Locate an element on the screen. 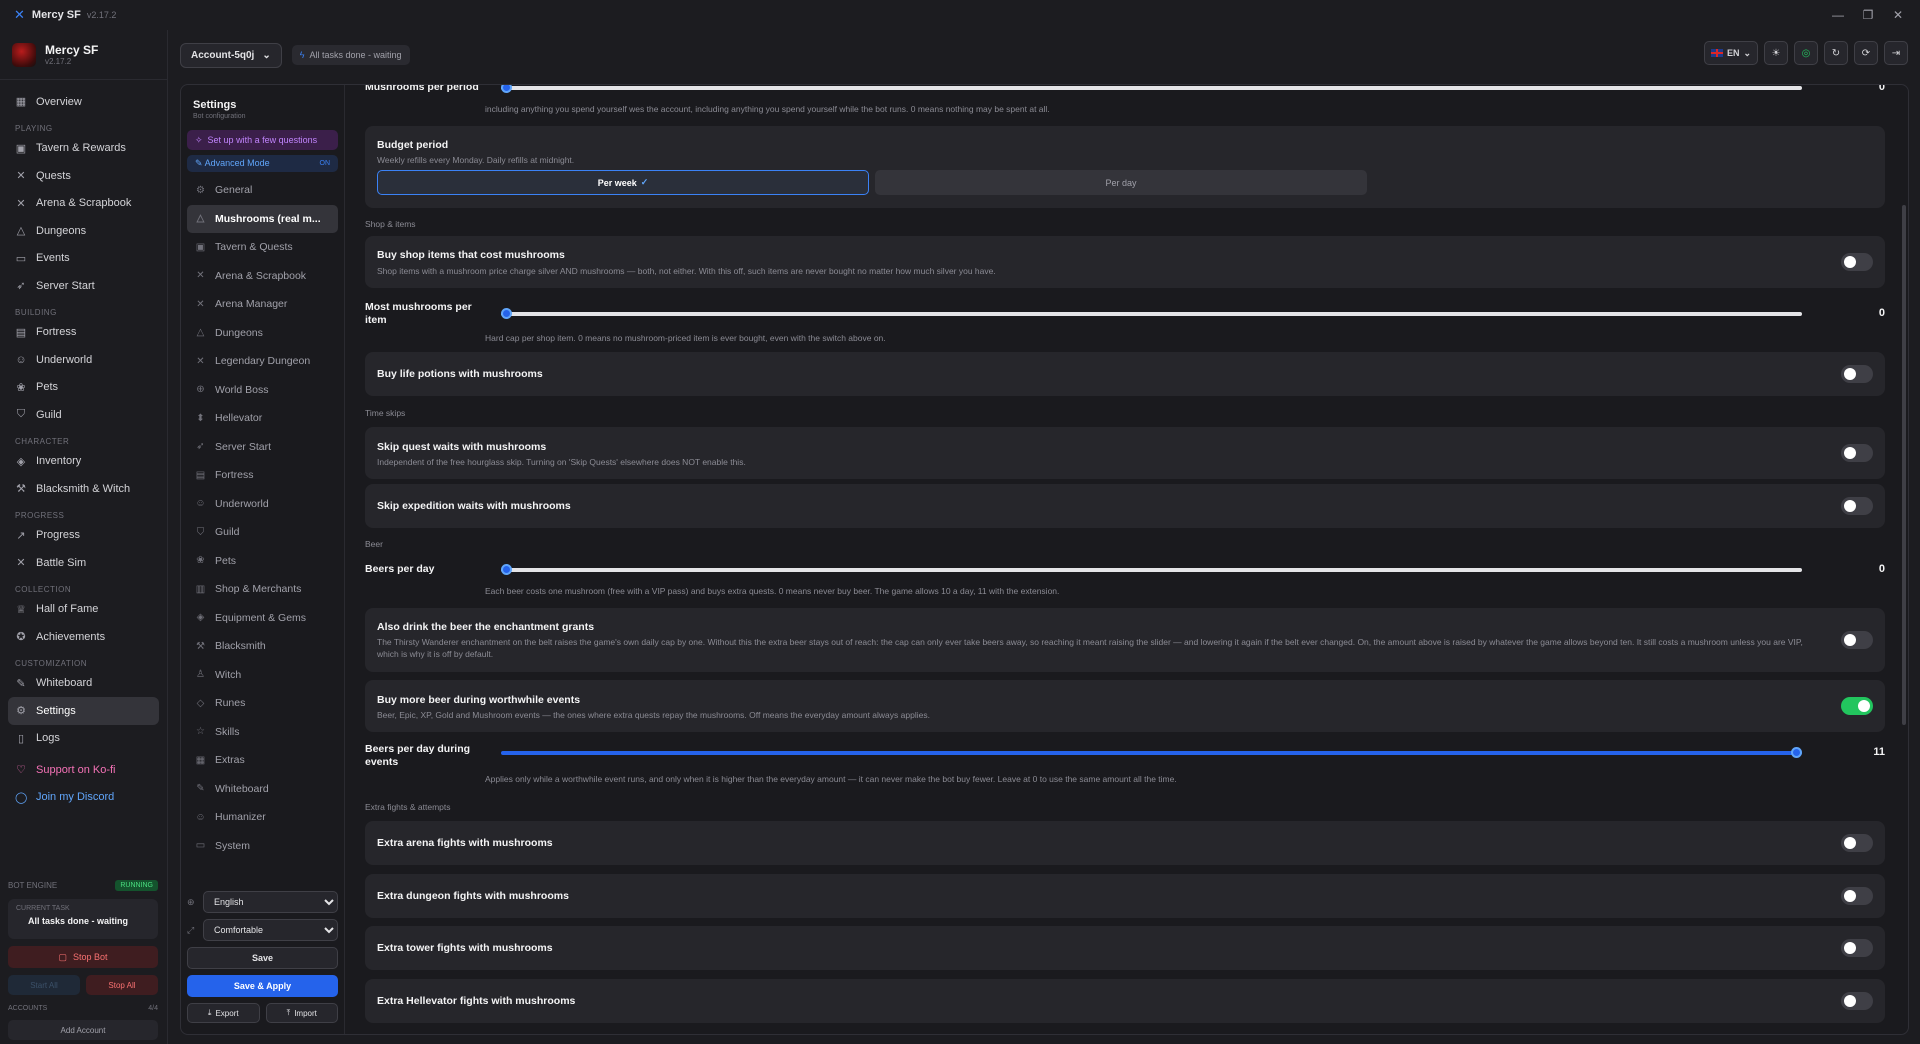  sidebar-item-blacksmith-witch: ⚒ Blacksmith & Witch is located at coordinates (83, 489).